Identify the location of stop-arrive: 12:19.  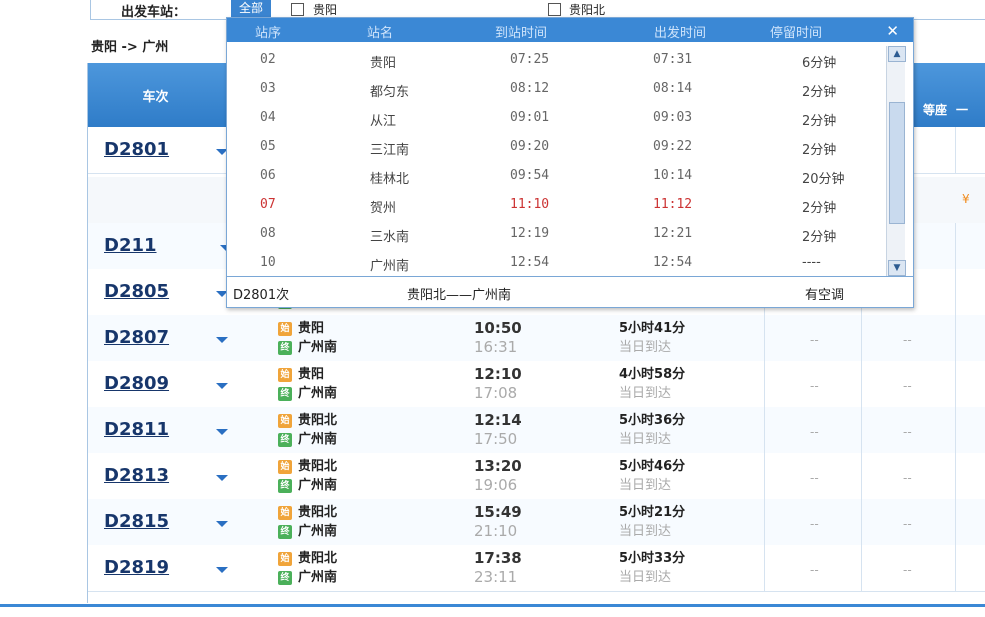
(530, 233).